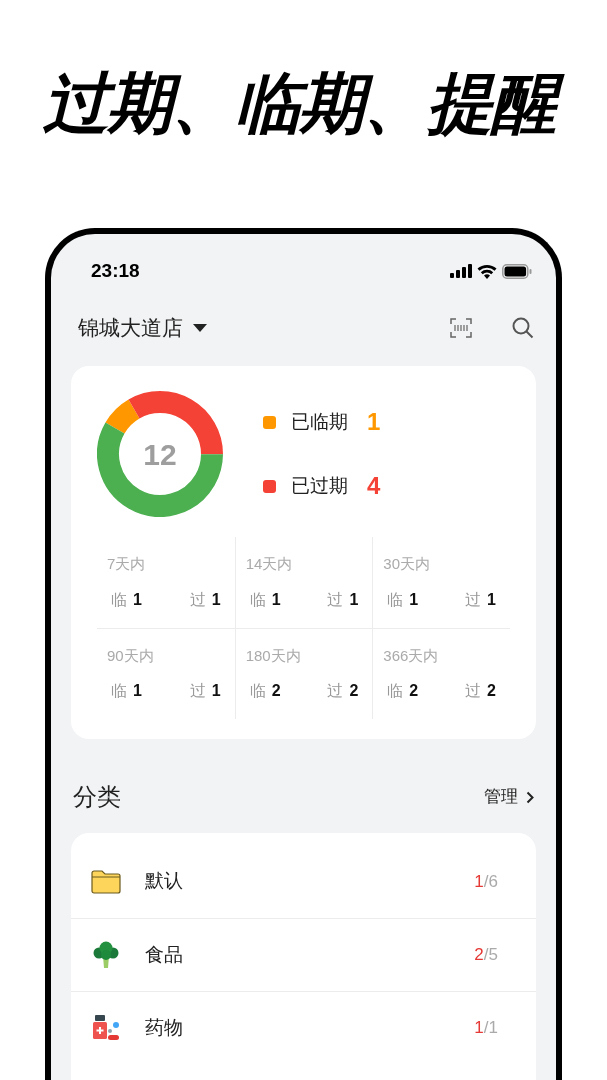 This screenshot has width=607, height=1080. What do you see at coordinates (509, 797) in the screenshot?
I see `manage-link: 管理` at bounding box center [509, 797].